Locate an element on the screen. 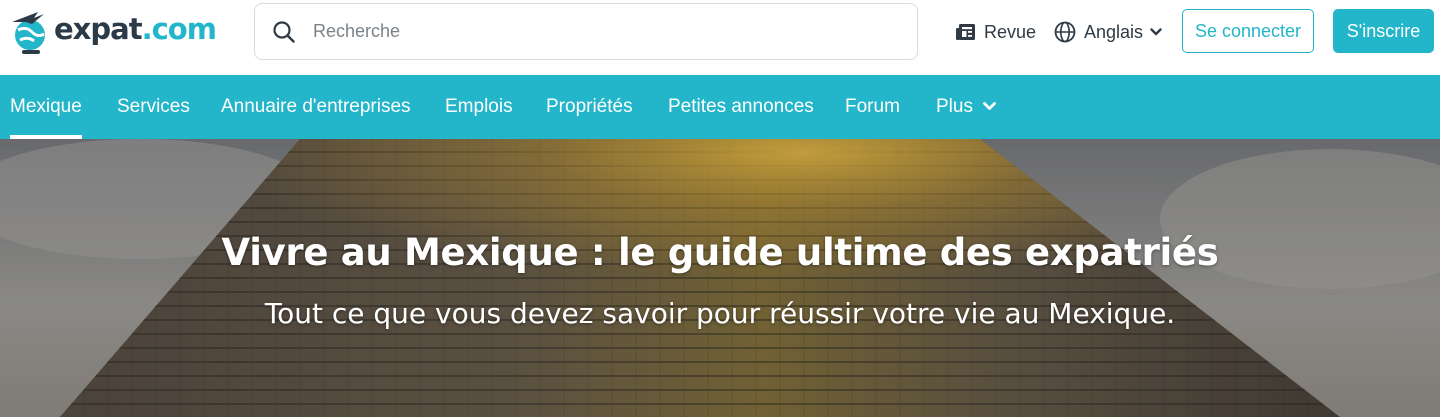 The height and width of the screenshot is (417, 1440). search-input is located at coordinates (593, 31).